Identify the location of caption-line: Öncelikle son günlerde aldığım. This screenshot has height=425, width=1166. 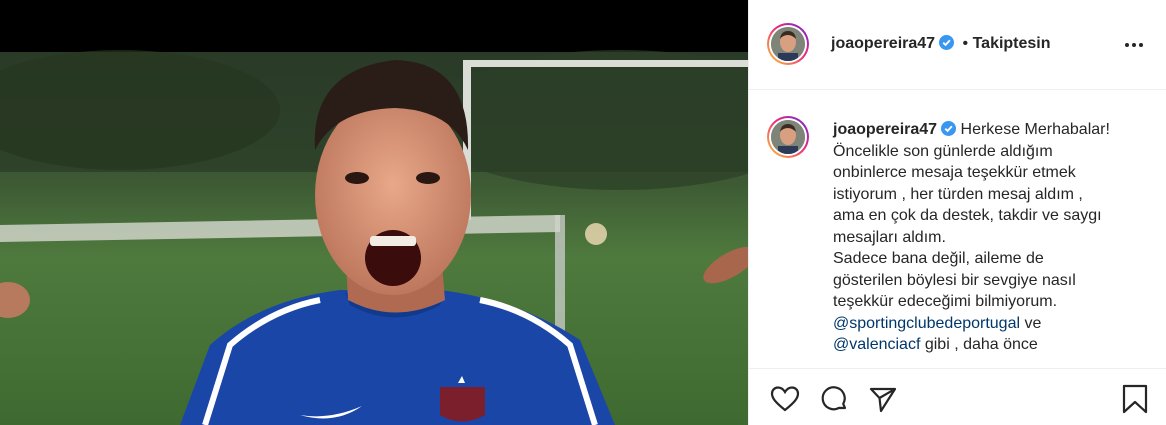
(943, 151).